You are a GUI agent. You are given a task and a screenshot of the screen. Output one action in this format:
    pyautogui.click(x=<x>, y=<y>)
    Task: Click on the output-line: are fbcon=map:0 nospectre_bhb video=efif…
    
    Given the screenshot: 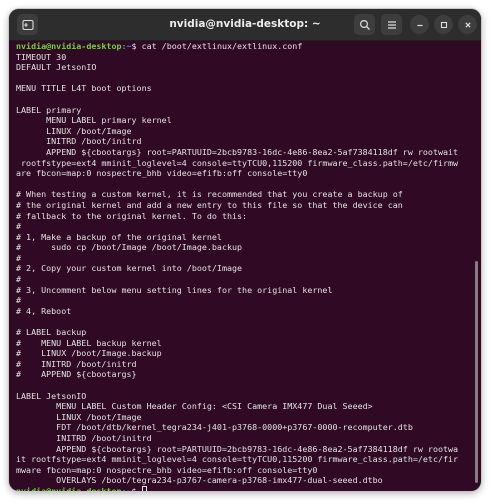 What is the action you would take?
    pyautogui.click(x=162, y=173)
    